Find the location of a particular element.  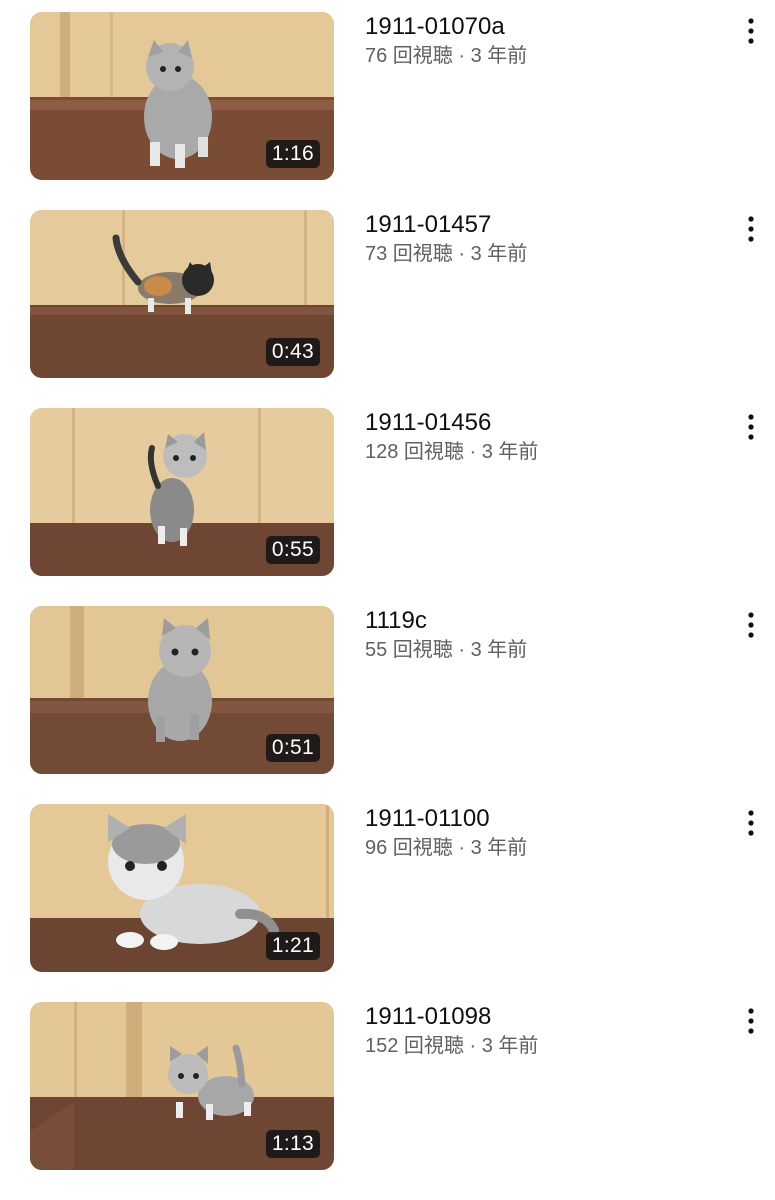

view-count: 55 回視聴 is located at coordinates (409, 650).